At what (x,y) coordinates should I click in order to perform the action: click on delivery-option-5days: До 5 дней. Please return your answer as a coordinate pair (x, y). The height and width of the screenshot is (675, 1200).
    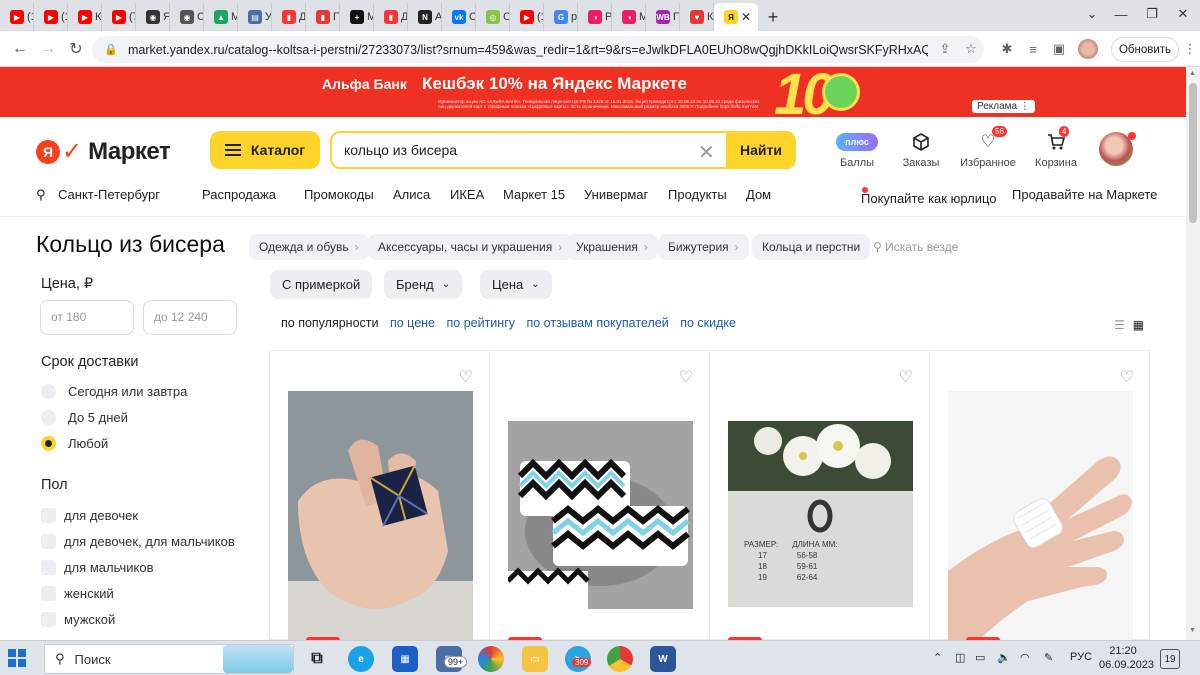
    Looking at the image, I should click on (84, 417).